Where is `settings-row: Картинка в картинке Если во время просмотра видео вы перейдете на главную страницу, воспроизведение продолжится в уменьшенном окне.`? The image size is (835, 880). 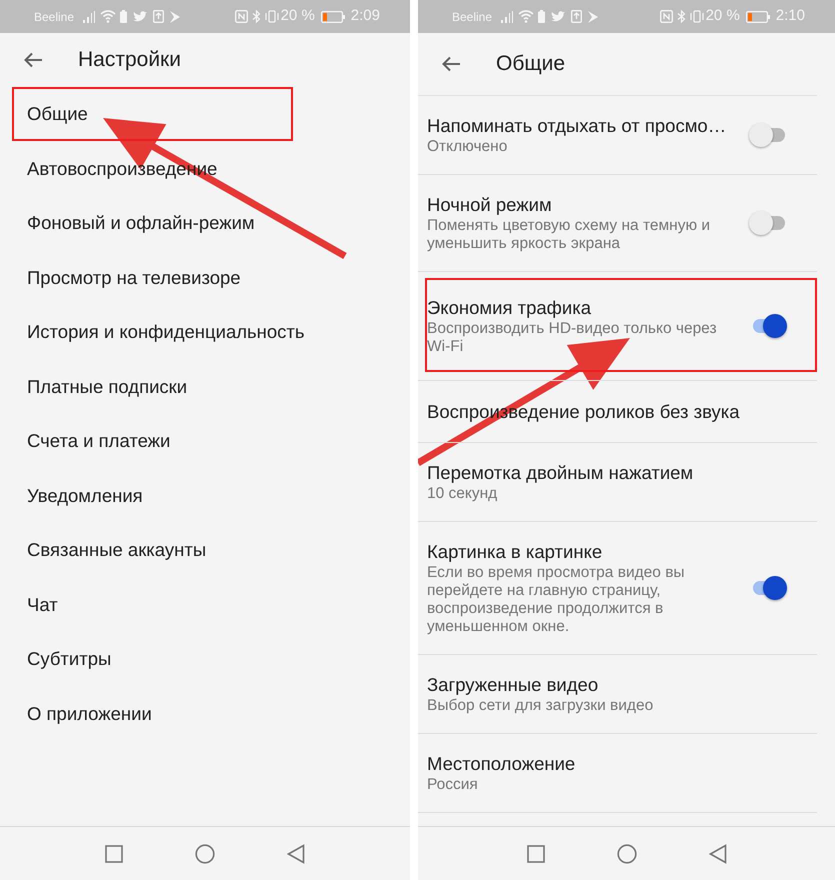
settings-row: Картинка в картинке Если во время просмотра видео вы перейдете на главную страницу, воспроизведение продолжится в уменьшенном окне. is located at coordinates (617, 588).